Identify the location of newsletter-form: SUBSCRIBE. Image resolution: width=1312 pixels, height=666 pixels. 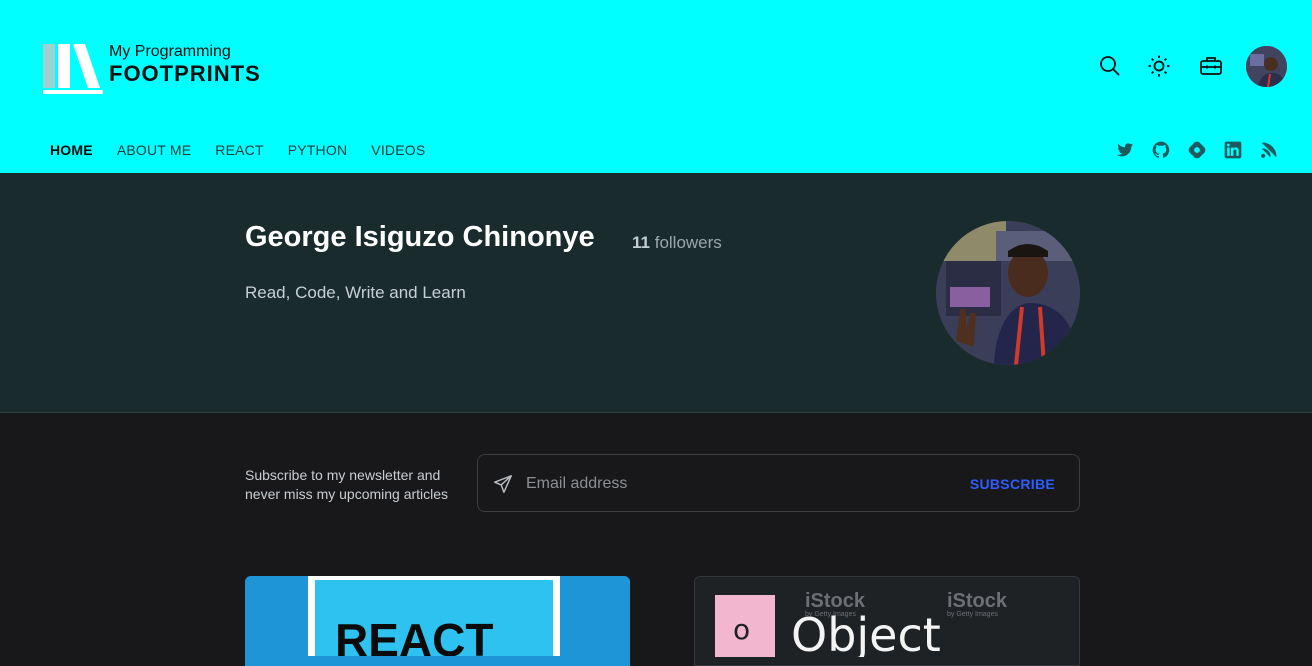
(778, 483).